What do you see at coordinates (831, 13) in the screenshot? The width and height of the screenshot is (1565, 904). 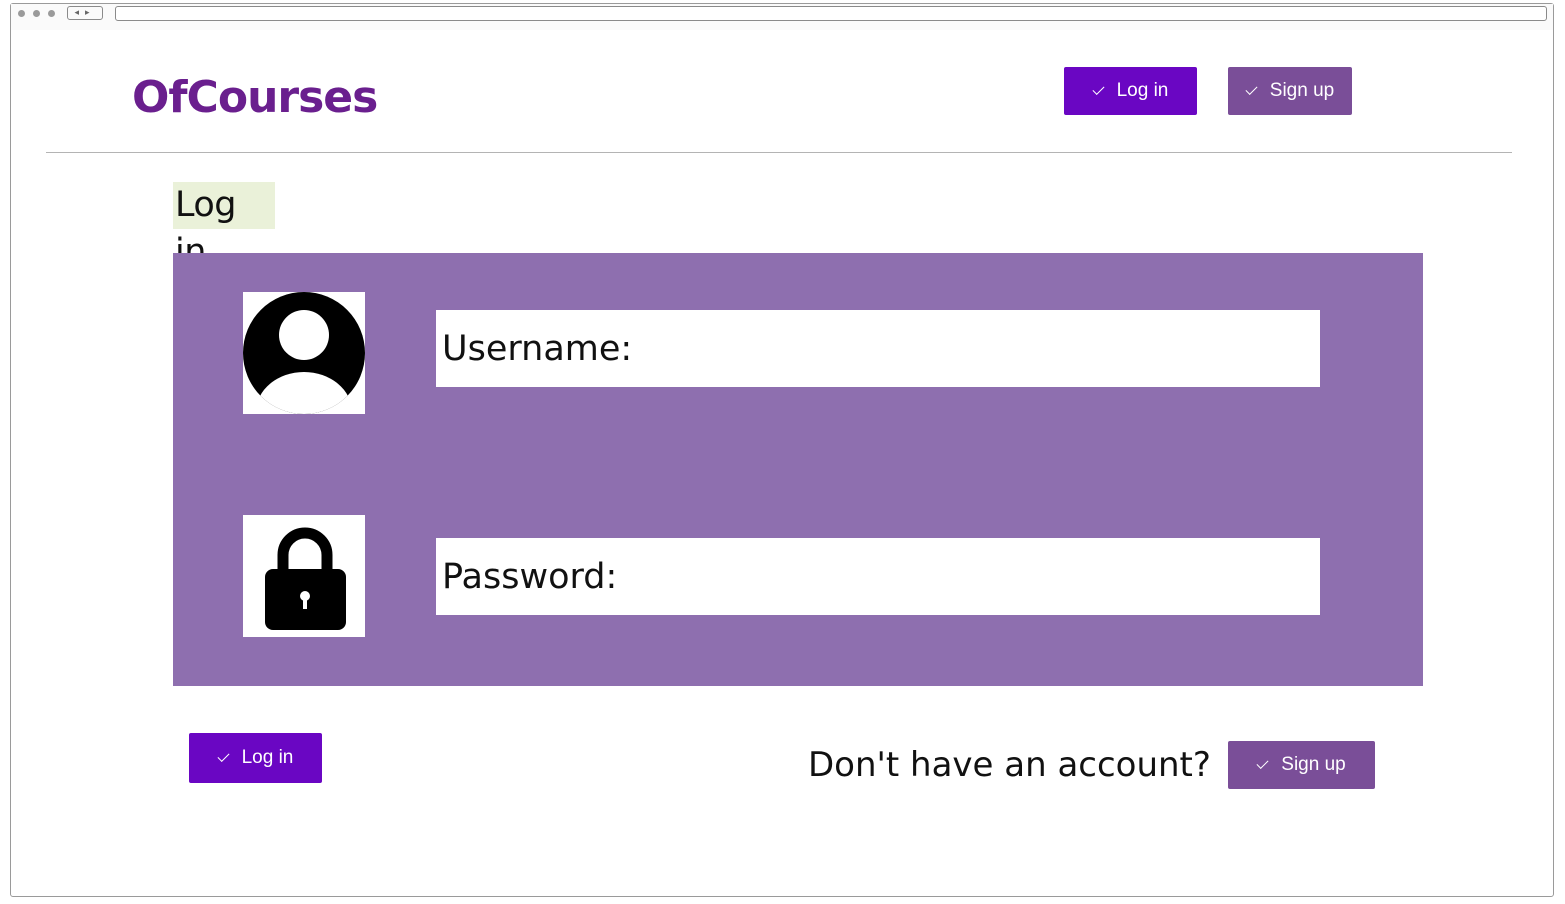 I see `address-bar` at bounding box center [831, 13].